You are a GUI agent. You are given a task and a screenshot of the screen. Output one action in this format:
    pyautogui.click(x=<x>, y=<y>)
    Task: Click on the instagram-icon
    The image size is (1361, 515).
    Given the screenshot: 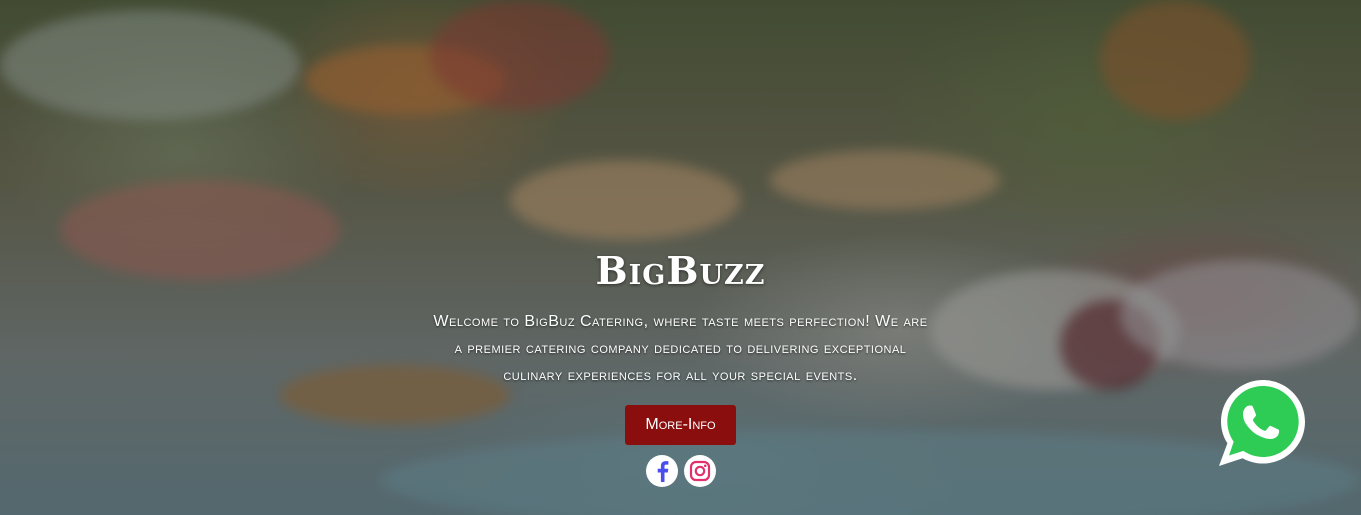 What is the action you would take?
    pyautogui.click(x=699, y=471)
    